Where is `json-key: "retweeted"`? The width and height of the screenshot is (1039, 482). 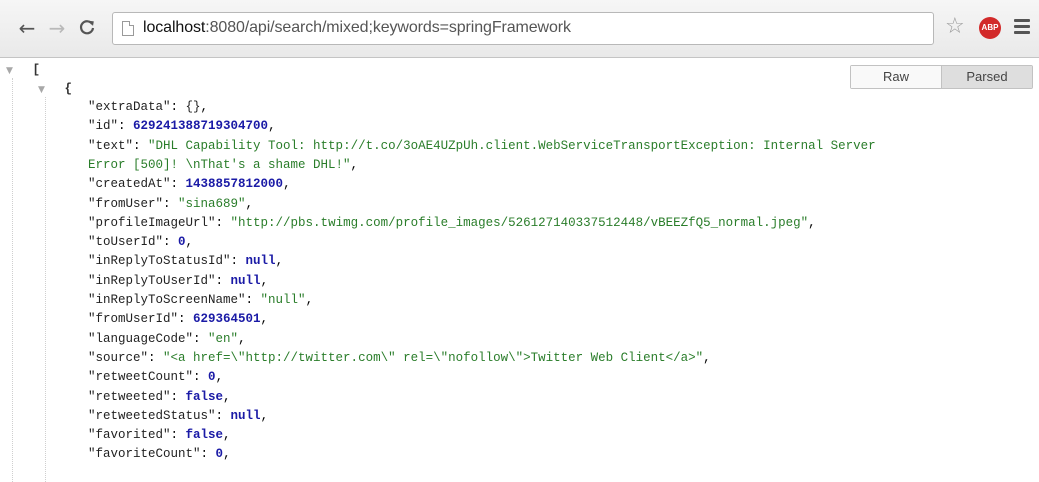
json-key: "retweeted" is located at coordinates (129, 396).